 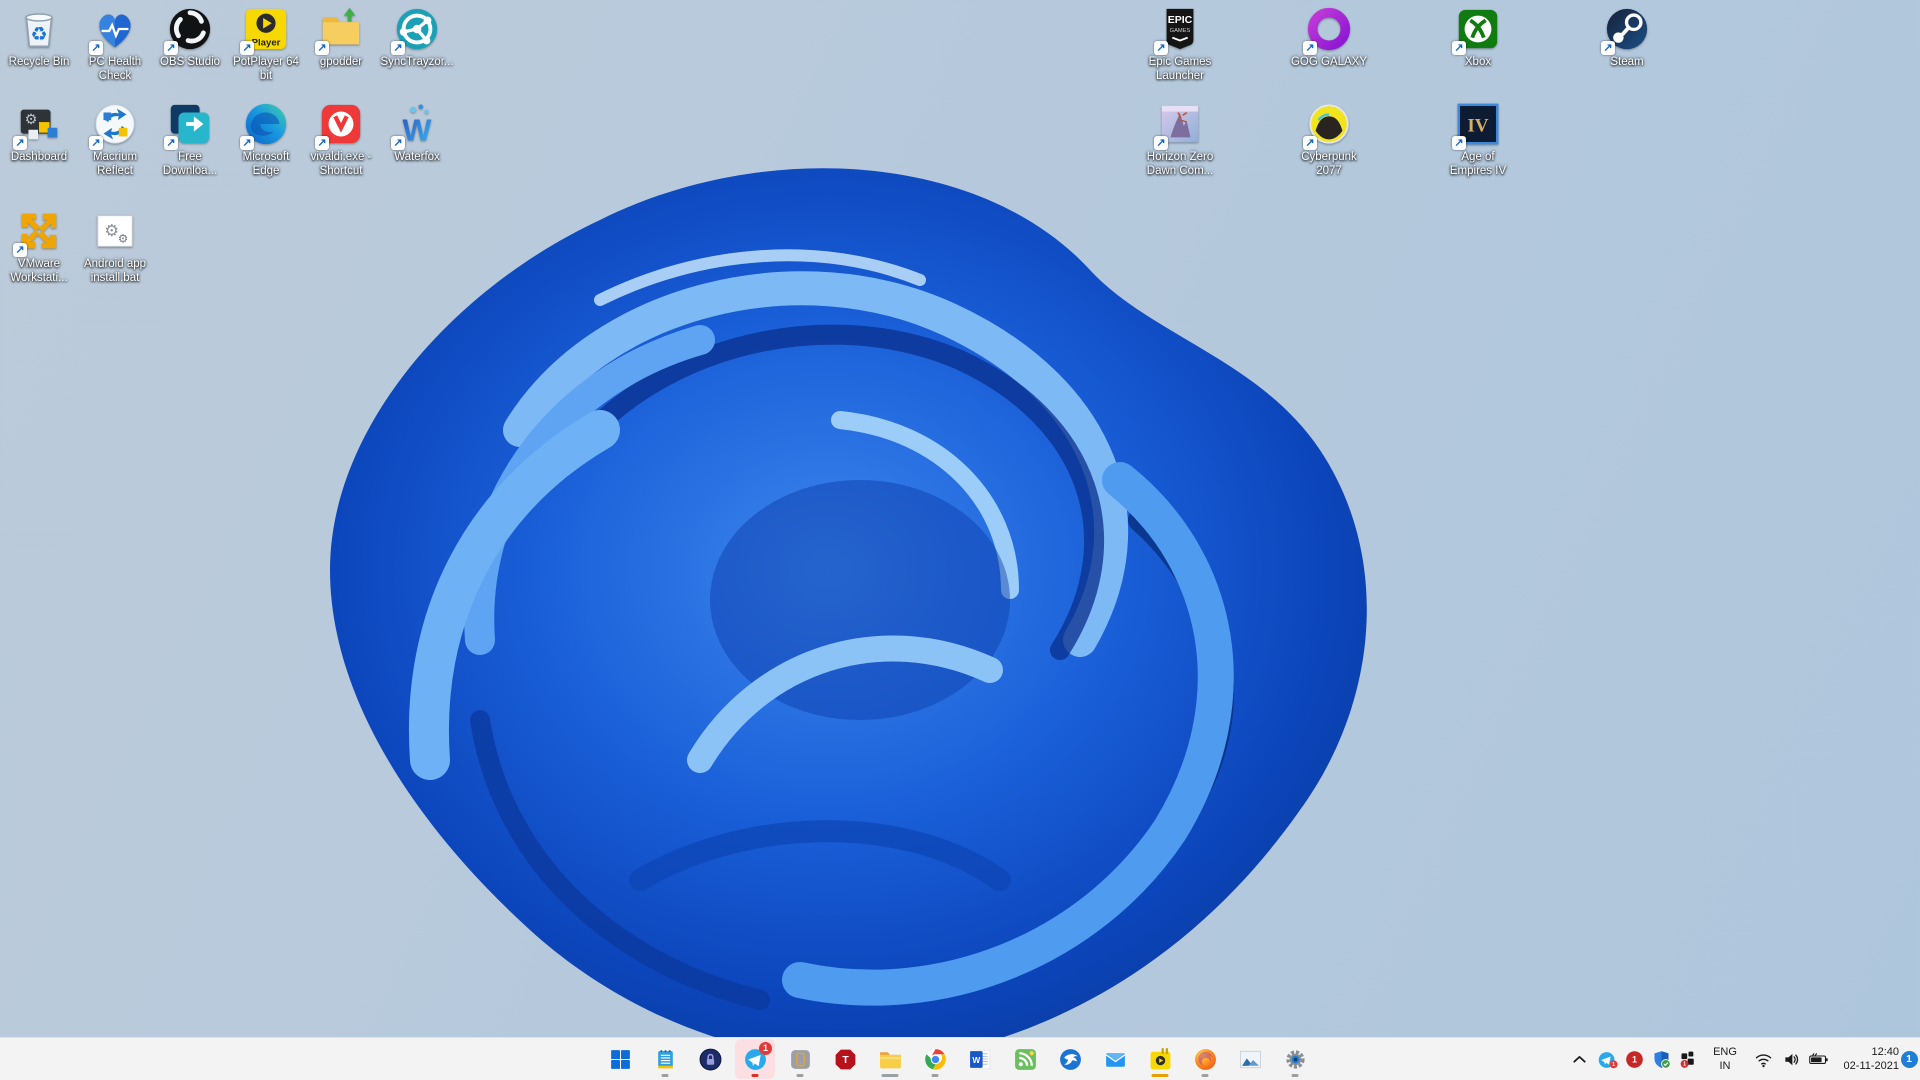 I want to click on desktop-icon-label: vivaldi.exe - Shortcut, so click(x=341, y=164).